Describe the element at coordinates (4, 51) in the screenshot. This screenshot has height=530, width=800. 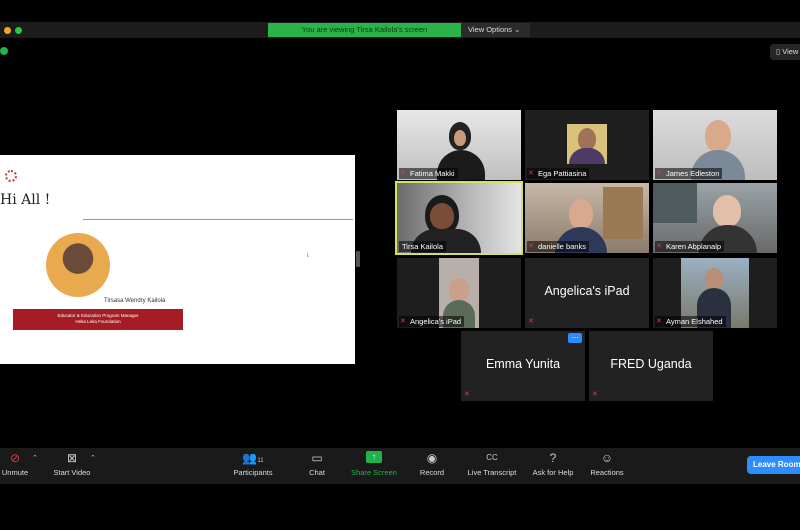
I see `encryption-shield-icon` at that location.